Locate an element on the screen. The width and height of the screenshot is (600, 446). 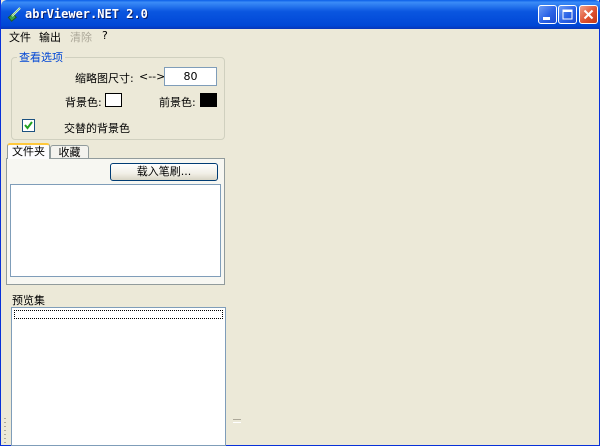
preview-list-item is located at coordinates (118, 314).